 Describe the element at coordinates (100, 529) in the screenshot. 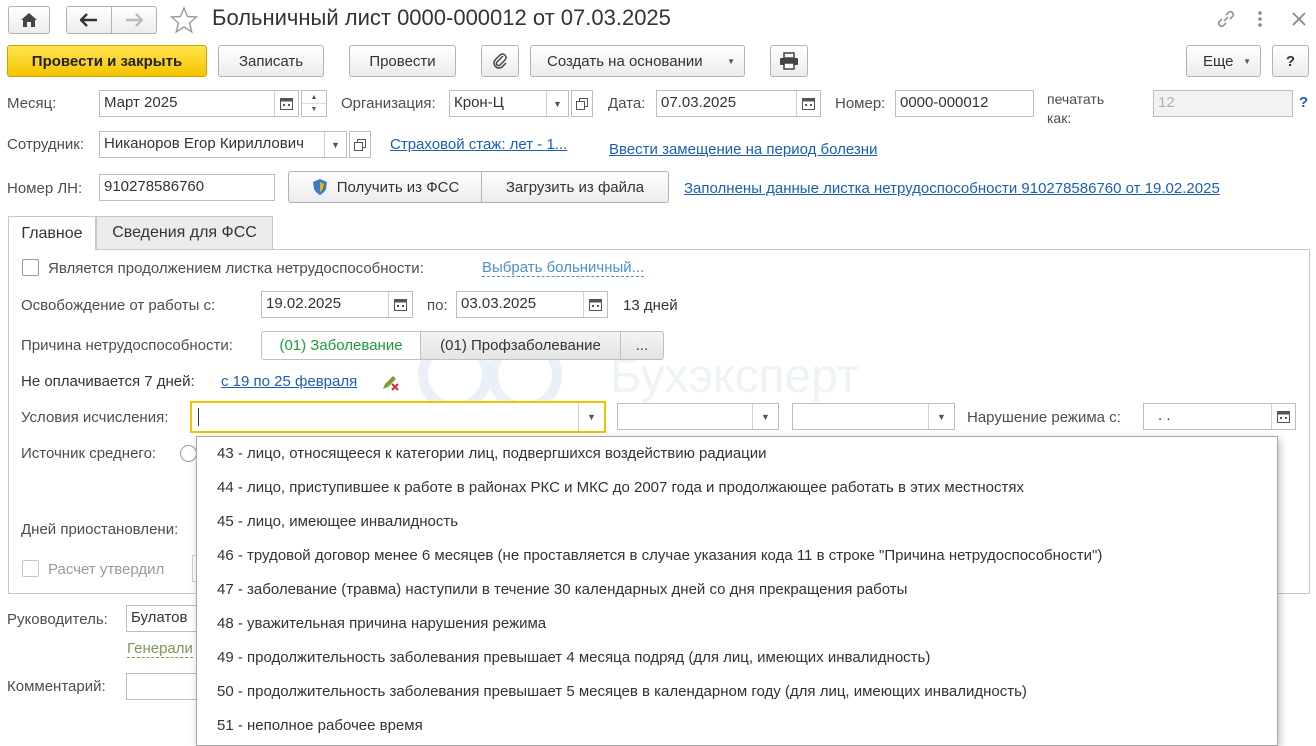

I see `suspension-days-label: Дней приостановлени:` at that location.